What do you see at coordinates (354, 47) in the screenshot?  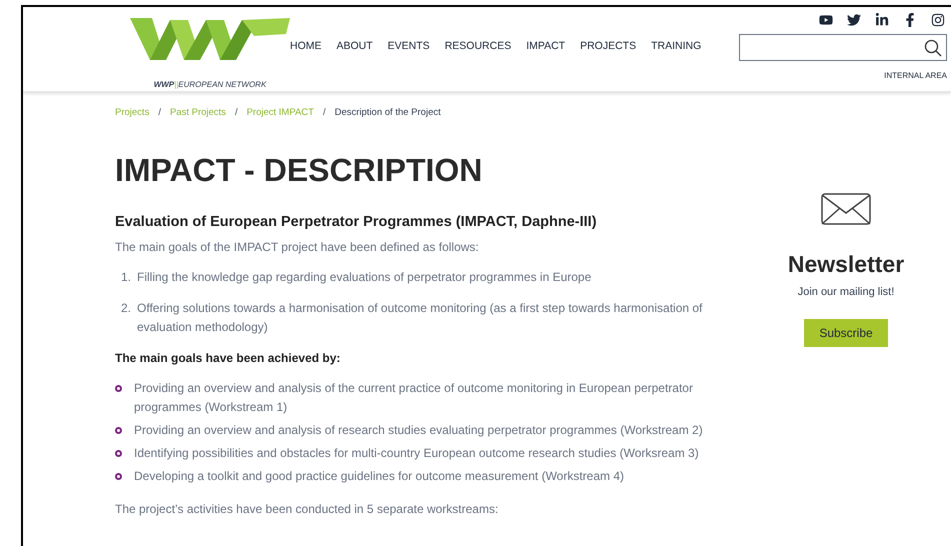 I see `nav-link: ABOUT` at bounding box center [354, 47].